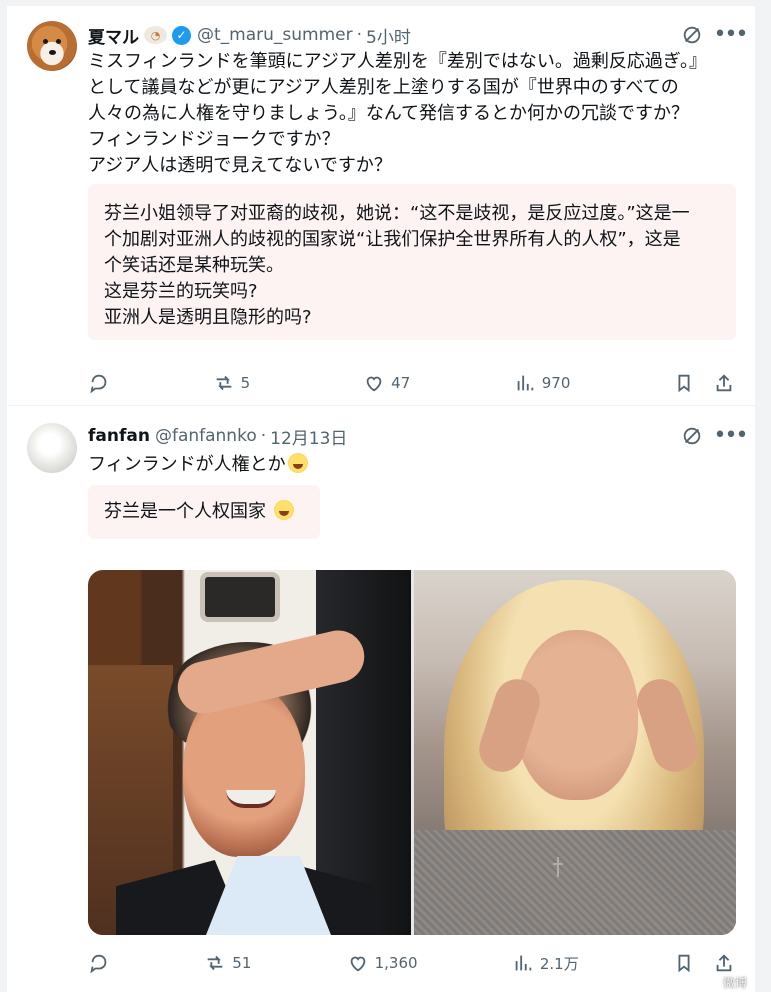  Describe the element at coordinates (387, 383) in the screenshot. I see `like-button: 47` at that location.